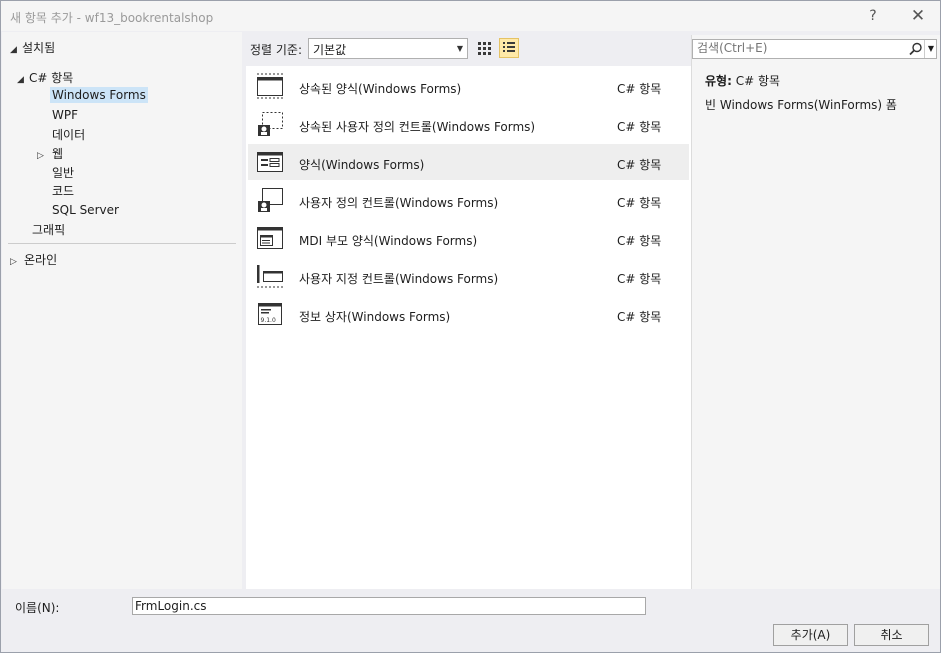 This screenshot has width=941, height=653. I want to click on mdi-parent-form-icon, so click(270, 238).